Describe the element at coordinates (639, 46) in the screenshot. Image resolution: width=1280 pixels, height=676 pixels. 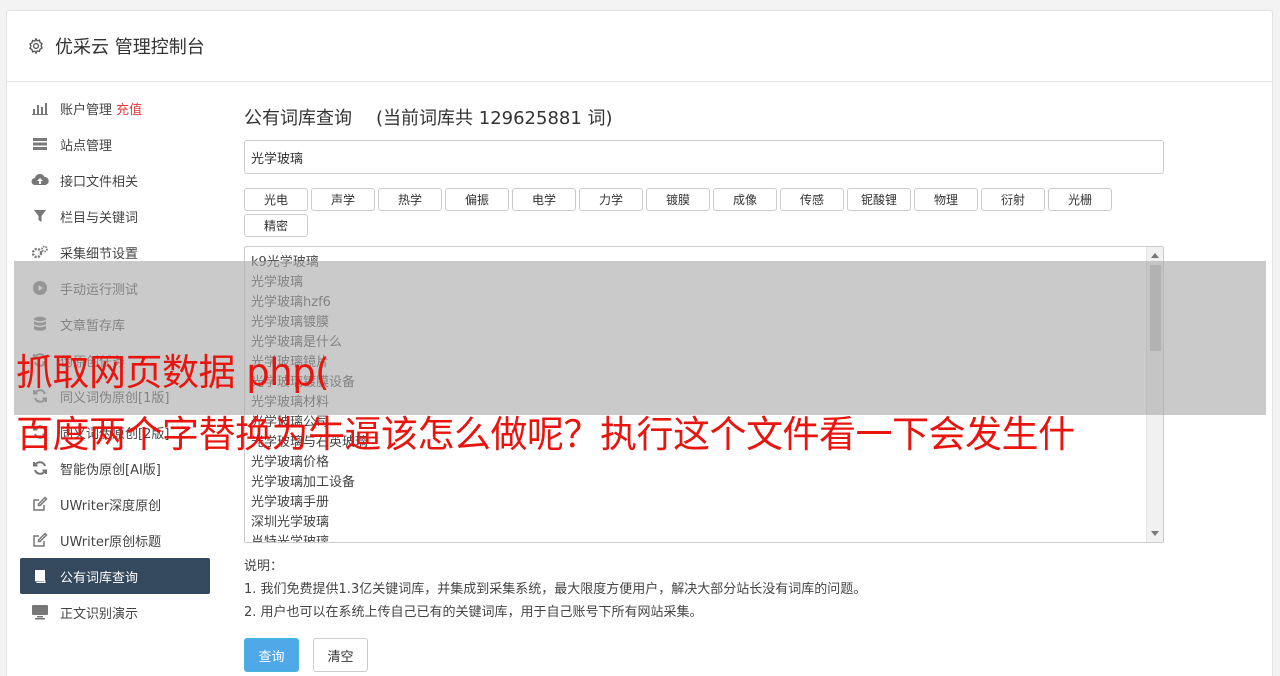
I see `panel-header: 优采云 管理控制台` at that location.